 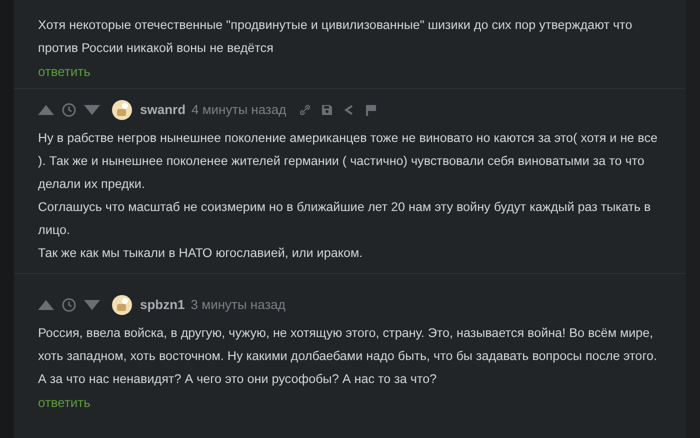 I want to click on link-icon, so click(x=305, y=110).